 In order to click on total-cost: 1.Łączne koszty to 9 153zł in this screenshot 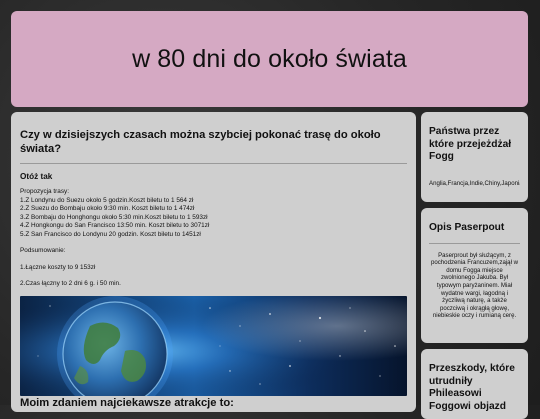, I will do `click(58, 267)`.